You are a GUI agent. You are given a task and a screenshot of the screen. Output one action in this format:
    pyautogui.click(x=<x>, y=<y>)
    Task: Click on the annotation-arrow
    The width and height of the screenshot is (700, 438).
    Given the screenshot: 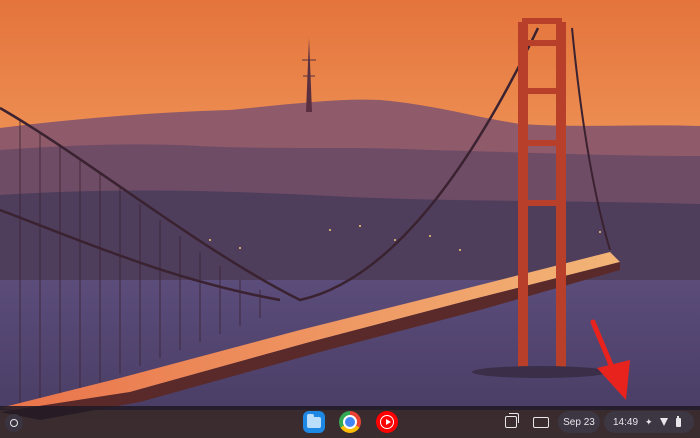 What is the action you would take?
    pyautogui.click(x=610, y=359)
    